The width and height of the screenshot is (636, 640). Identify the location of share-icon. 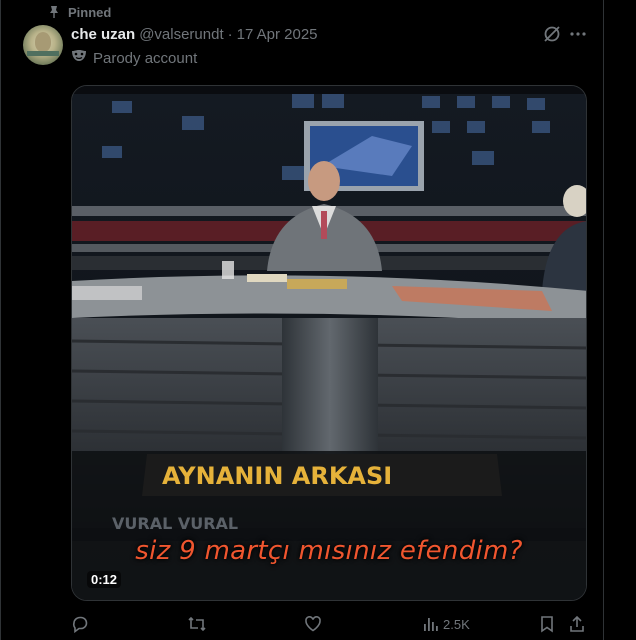
(577, 624).